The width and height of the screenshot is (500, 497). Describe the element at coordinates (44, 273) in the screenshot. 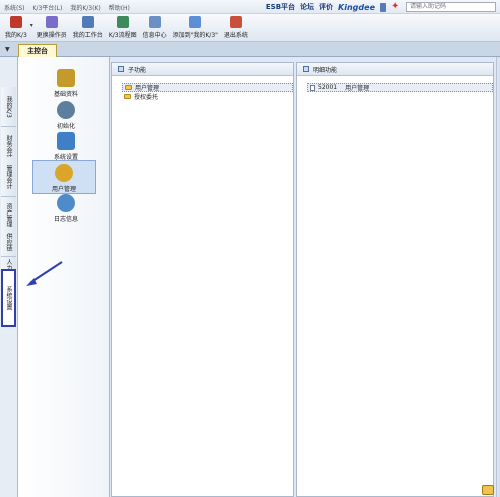

I see `annotation-arrow-overlay` at that location.